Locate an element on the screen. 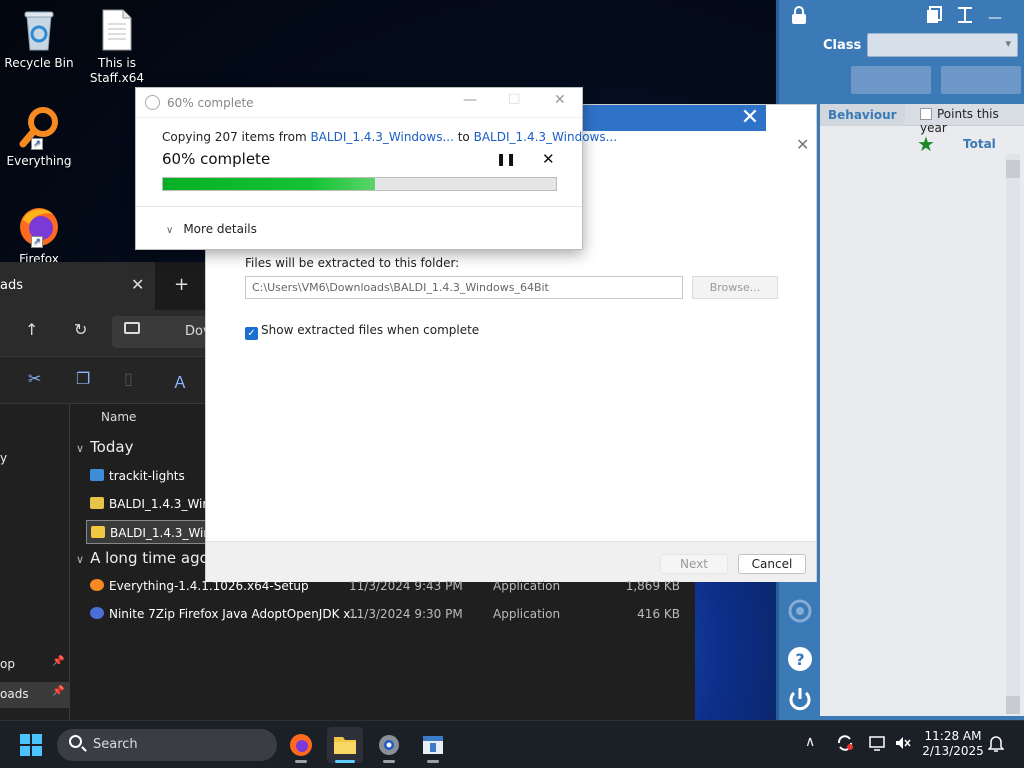 This screenshot has height=768, width=1024. tab-behaviour: Behaviour is located at coordinates (862, 115).